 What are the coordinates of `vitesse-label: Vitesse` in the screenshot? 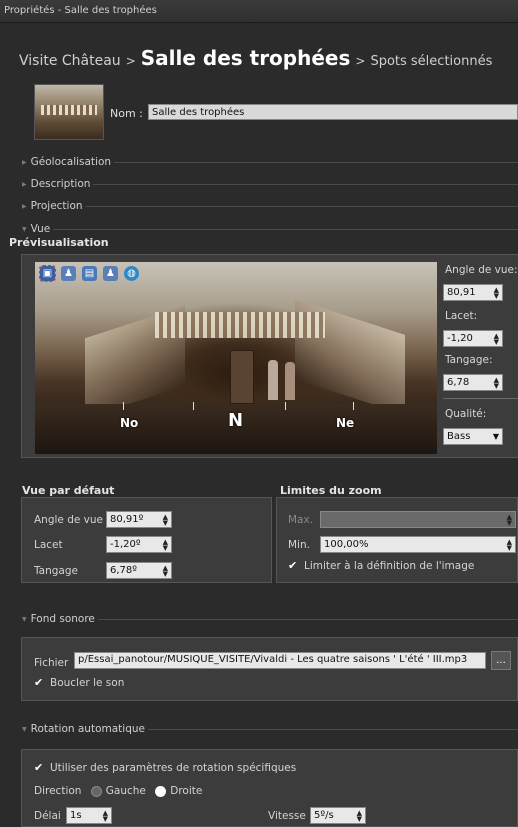 It's located at (287, 816).